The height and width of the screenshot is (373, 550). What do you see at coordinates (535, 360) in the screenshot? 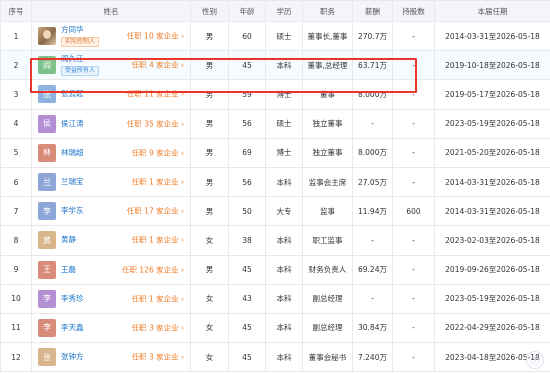
I see `watermark-icon: ⓘ` at bounding box center [535, 360].